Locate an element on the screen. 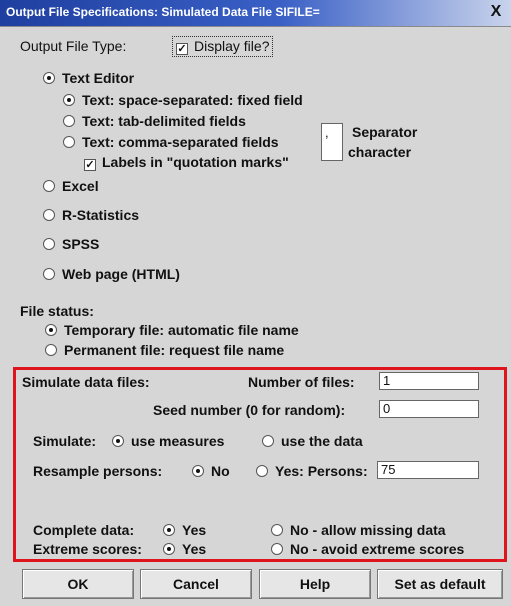 The image size is (511, 606). radio-extreme-yes: Yes is located at coordinates (184, 549).